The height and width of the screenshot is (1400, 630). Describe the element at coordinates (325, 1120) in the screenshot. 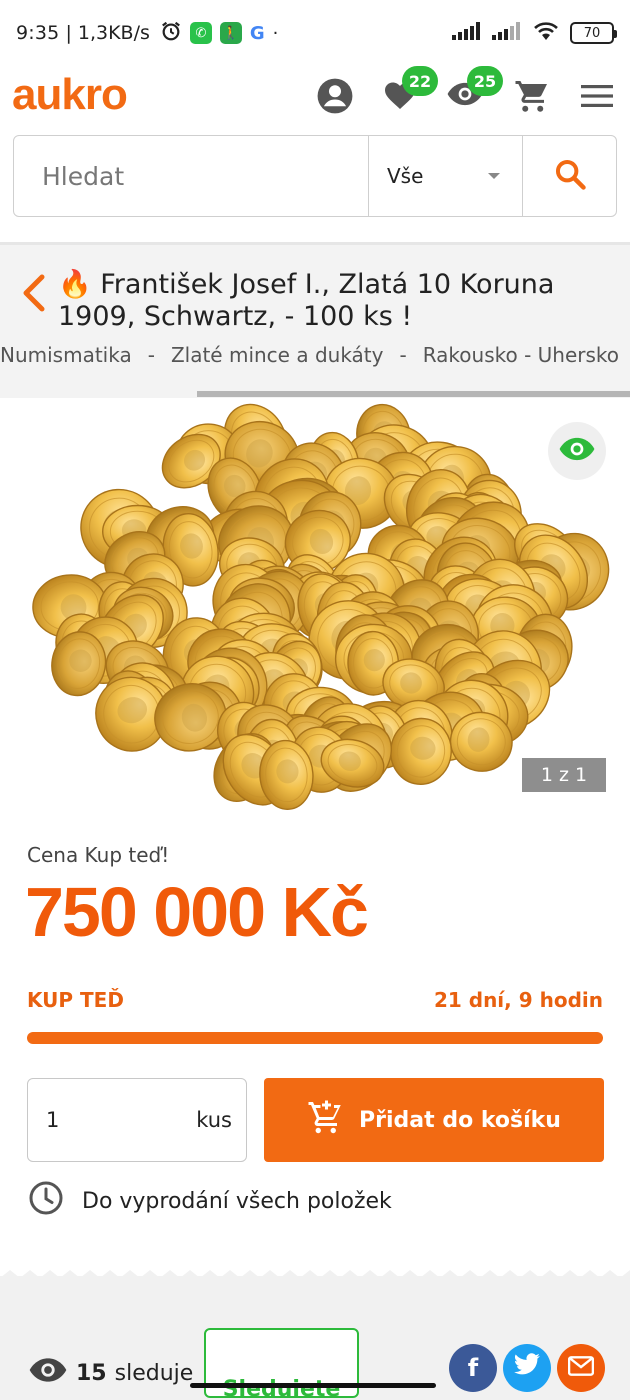

I see `add-to-cart-icon` at that location.